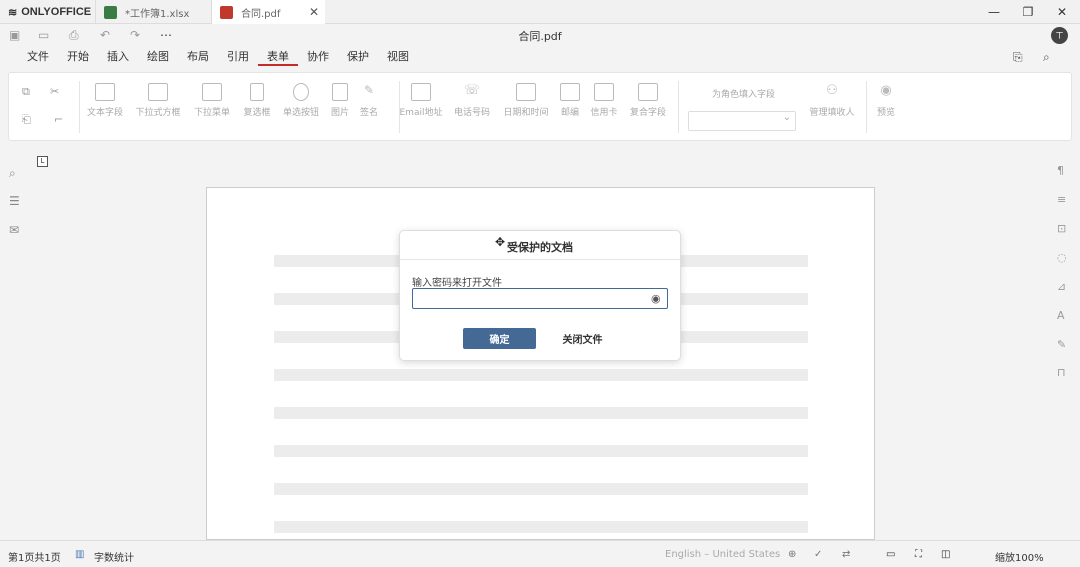 The image size is (1080, 567). I want to click on paste-icon: ⎗, so click(26, 120).